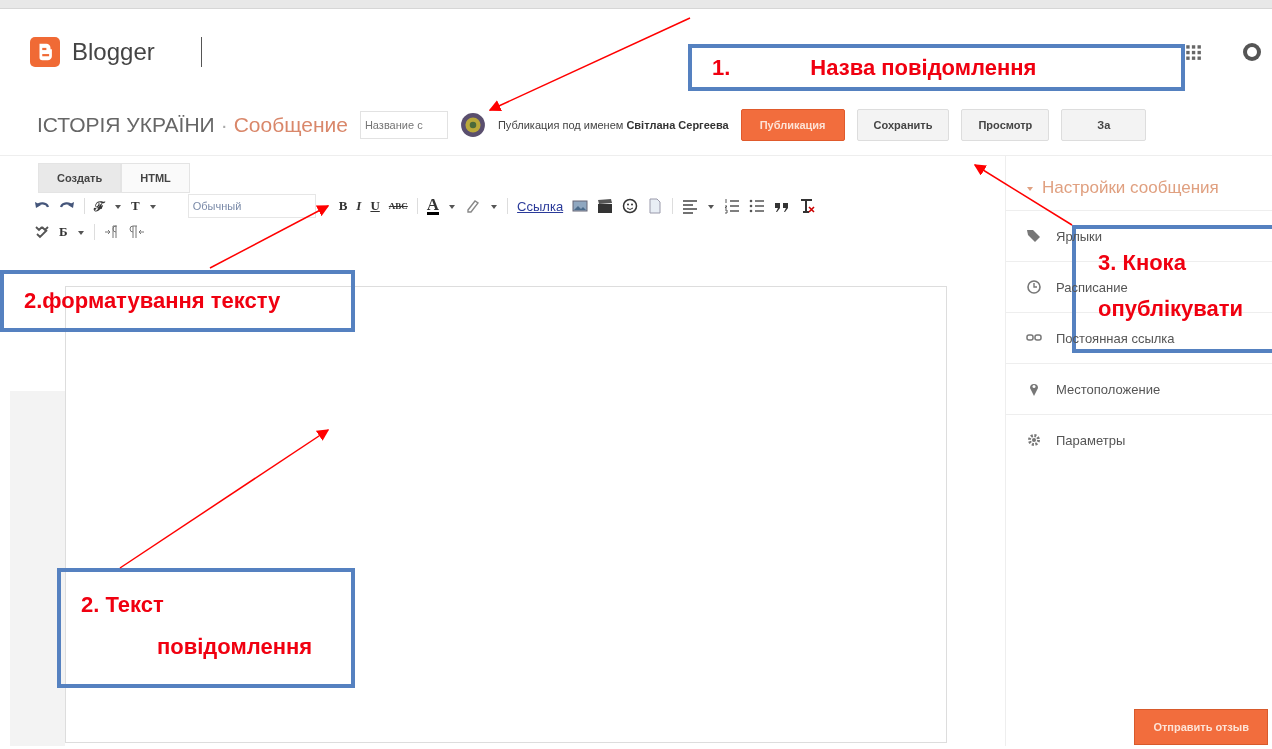 The height and width of the screenshot is (749, 1272). What do you see at coordinates (135, 206) in the screenshot?
I see `font-size-button: T` at bounding box center [135, 206].